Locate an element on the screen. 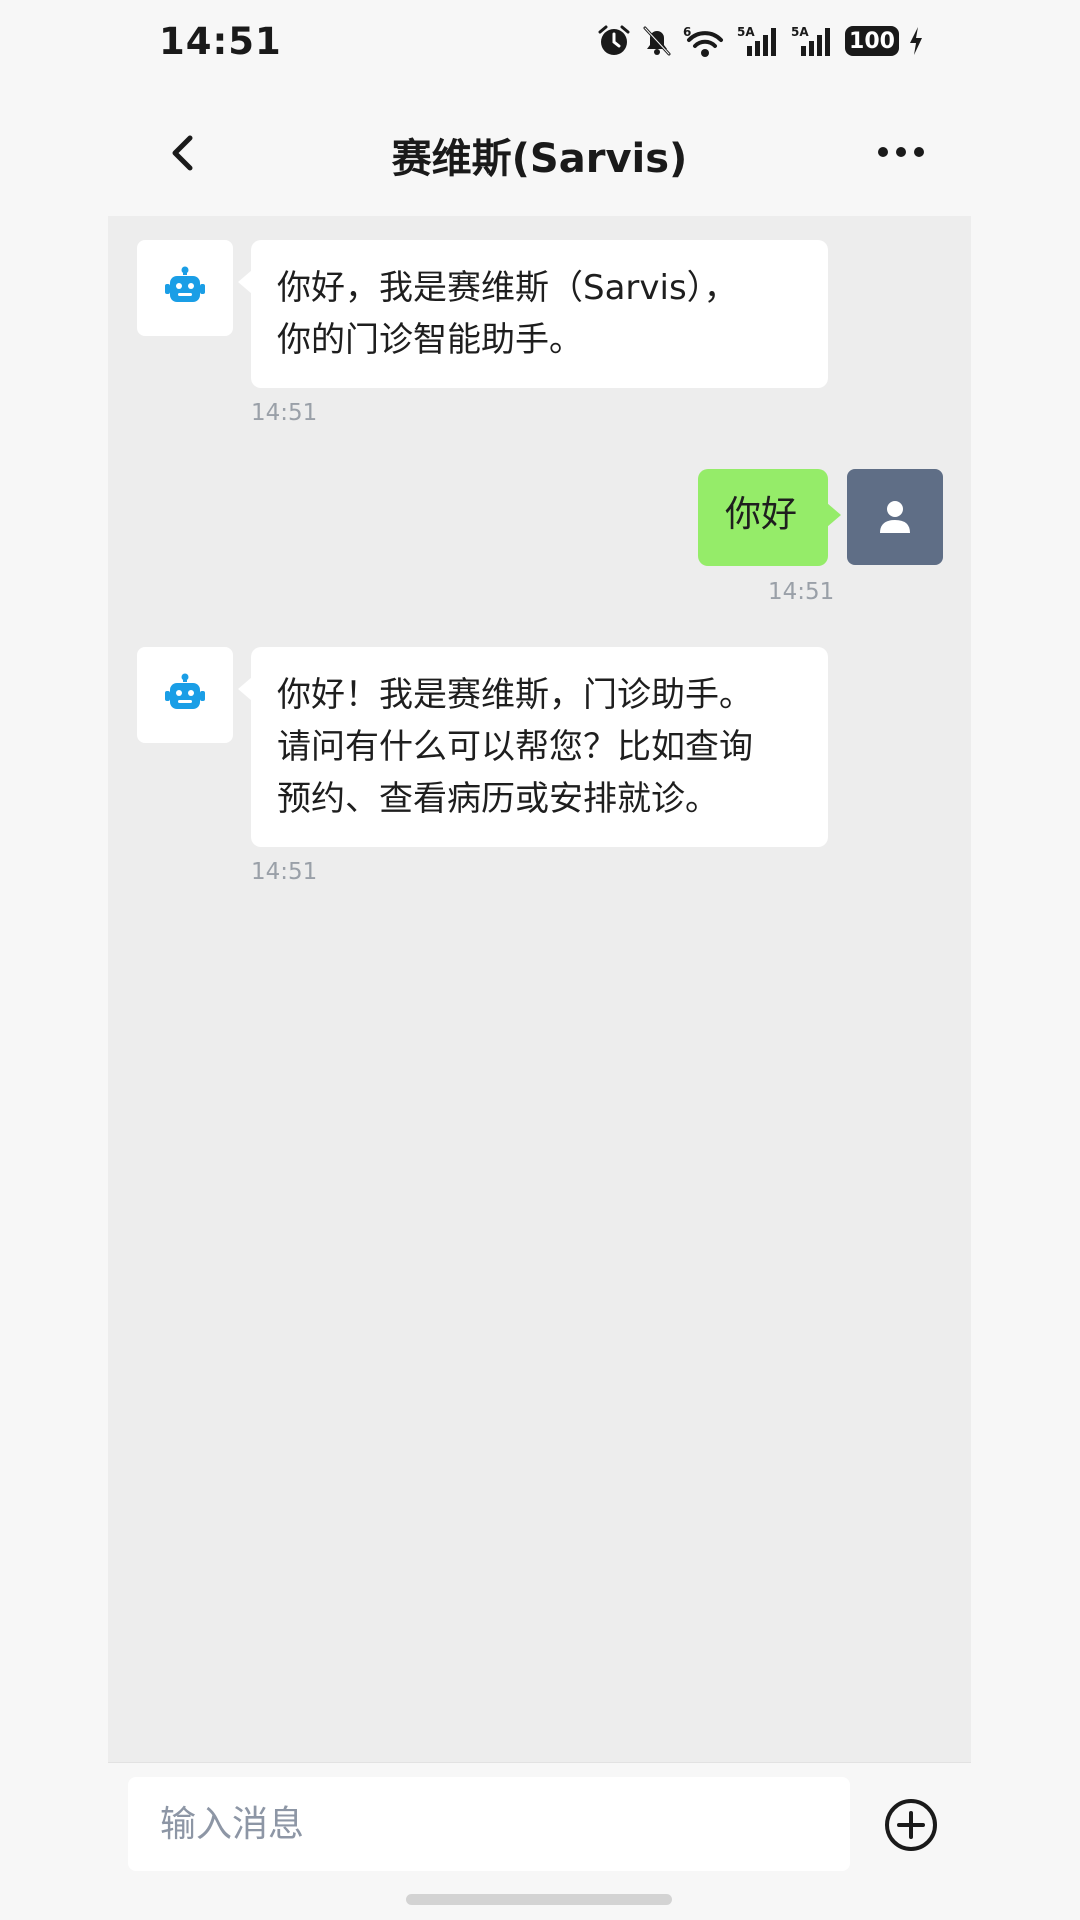 The image size is (1080, 1920). message-bubble-bot: 你好，我是赛维斯（Sarvis）， 你的门诊智能助手。 is located at coordinates (533, 314).